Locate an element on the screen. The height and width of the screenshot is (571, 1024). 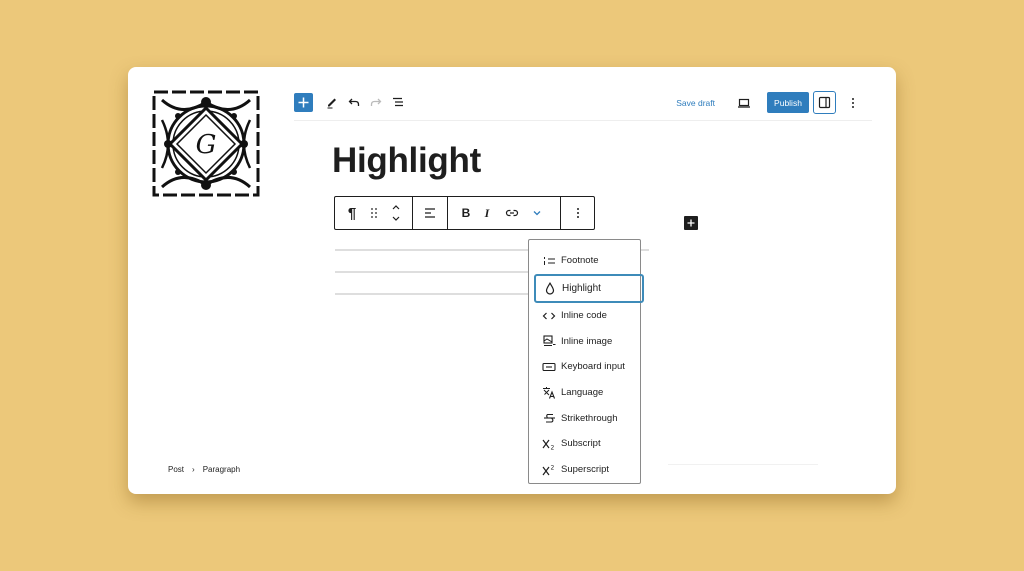
menu-item-subscript: 2 Subscript is located at coordinates (584, 444).